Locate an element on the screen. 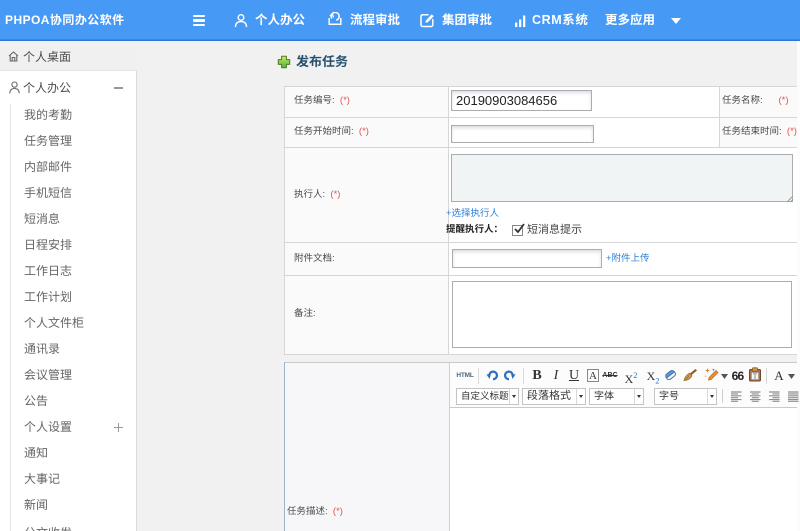 The height and width of the screenshot is (531, 800). svg-text: T is located at coordinates (755, 377).